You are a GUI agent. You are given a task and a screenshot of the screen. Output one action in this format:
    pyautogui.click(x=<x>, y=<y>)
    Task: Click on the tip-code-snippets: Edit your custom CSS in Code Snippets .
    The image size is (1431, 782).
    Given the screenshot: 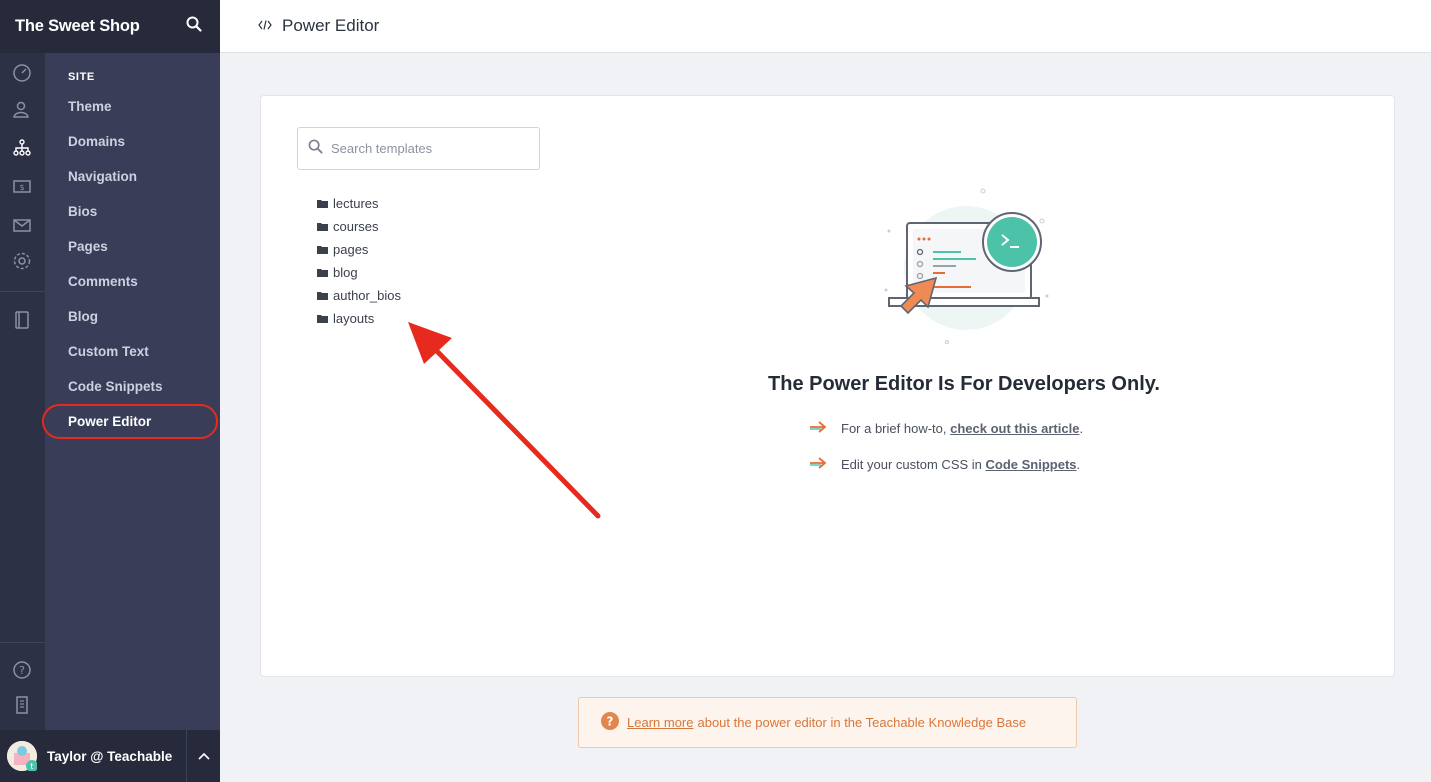 What is the action you would take?
    pyautogui.click(x=944, y=464)
    